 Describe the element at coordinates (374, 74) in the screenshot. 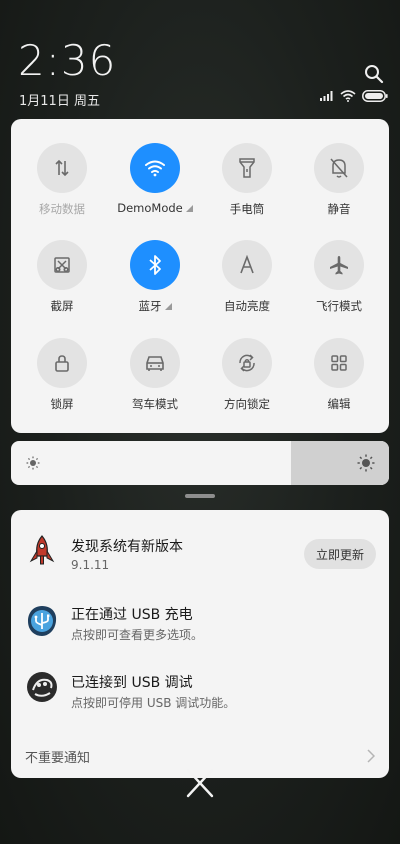

I see `search-icon` at that location.